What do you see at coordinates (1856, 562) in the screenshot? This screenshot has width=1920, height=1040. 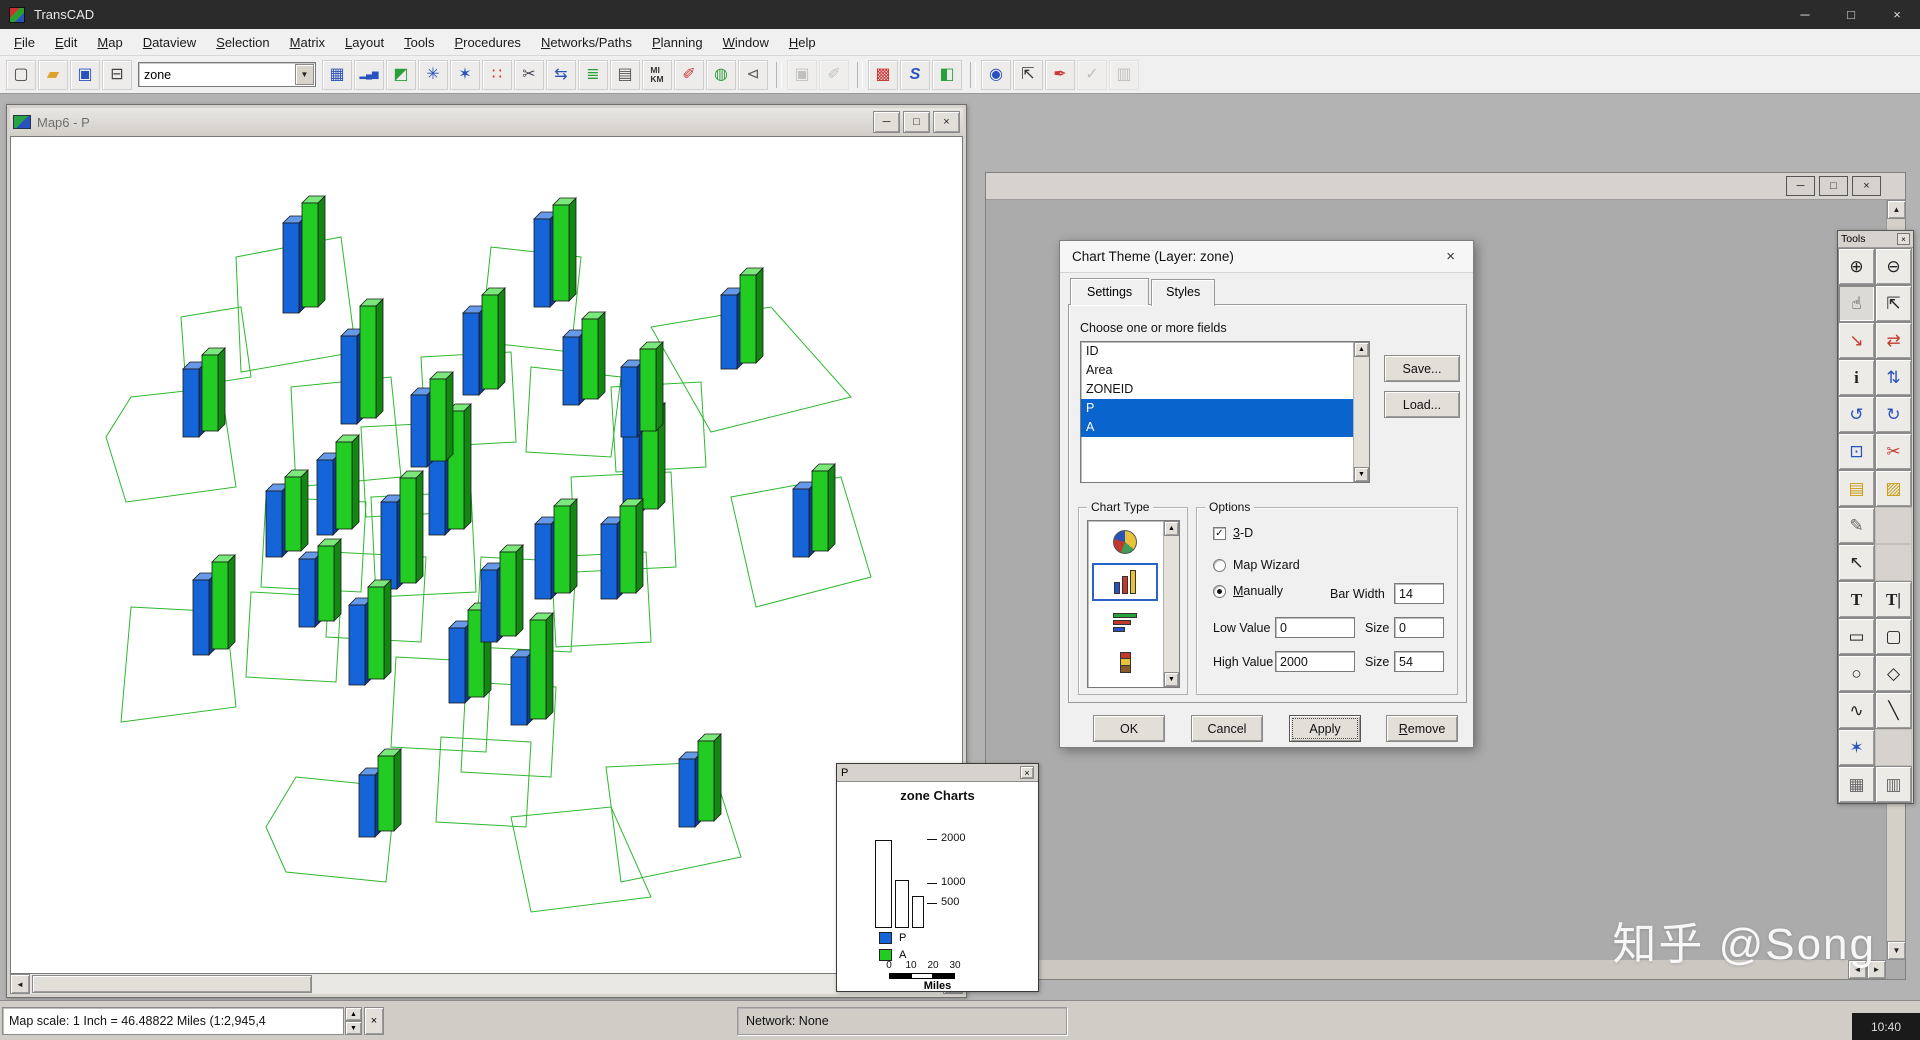 I see `select-pointer-tool: ↖` at bounding box center [1856, 562].